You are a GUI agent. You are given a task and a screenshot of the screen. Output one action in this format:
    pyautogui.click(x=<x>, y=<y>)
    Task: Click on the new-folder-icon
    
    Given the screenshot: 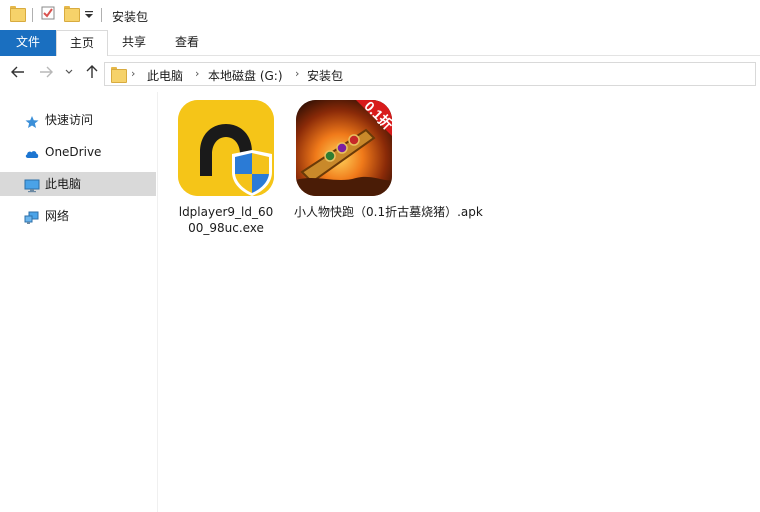 What is the action you would take?
    pyautogui.click(x=72, y=14)
    